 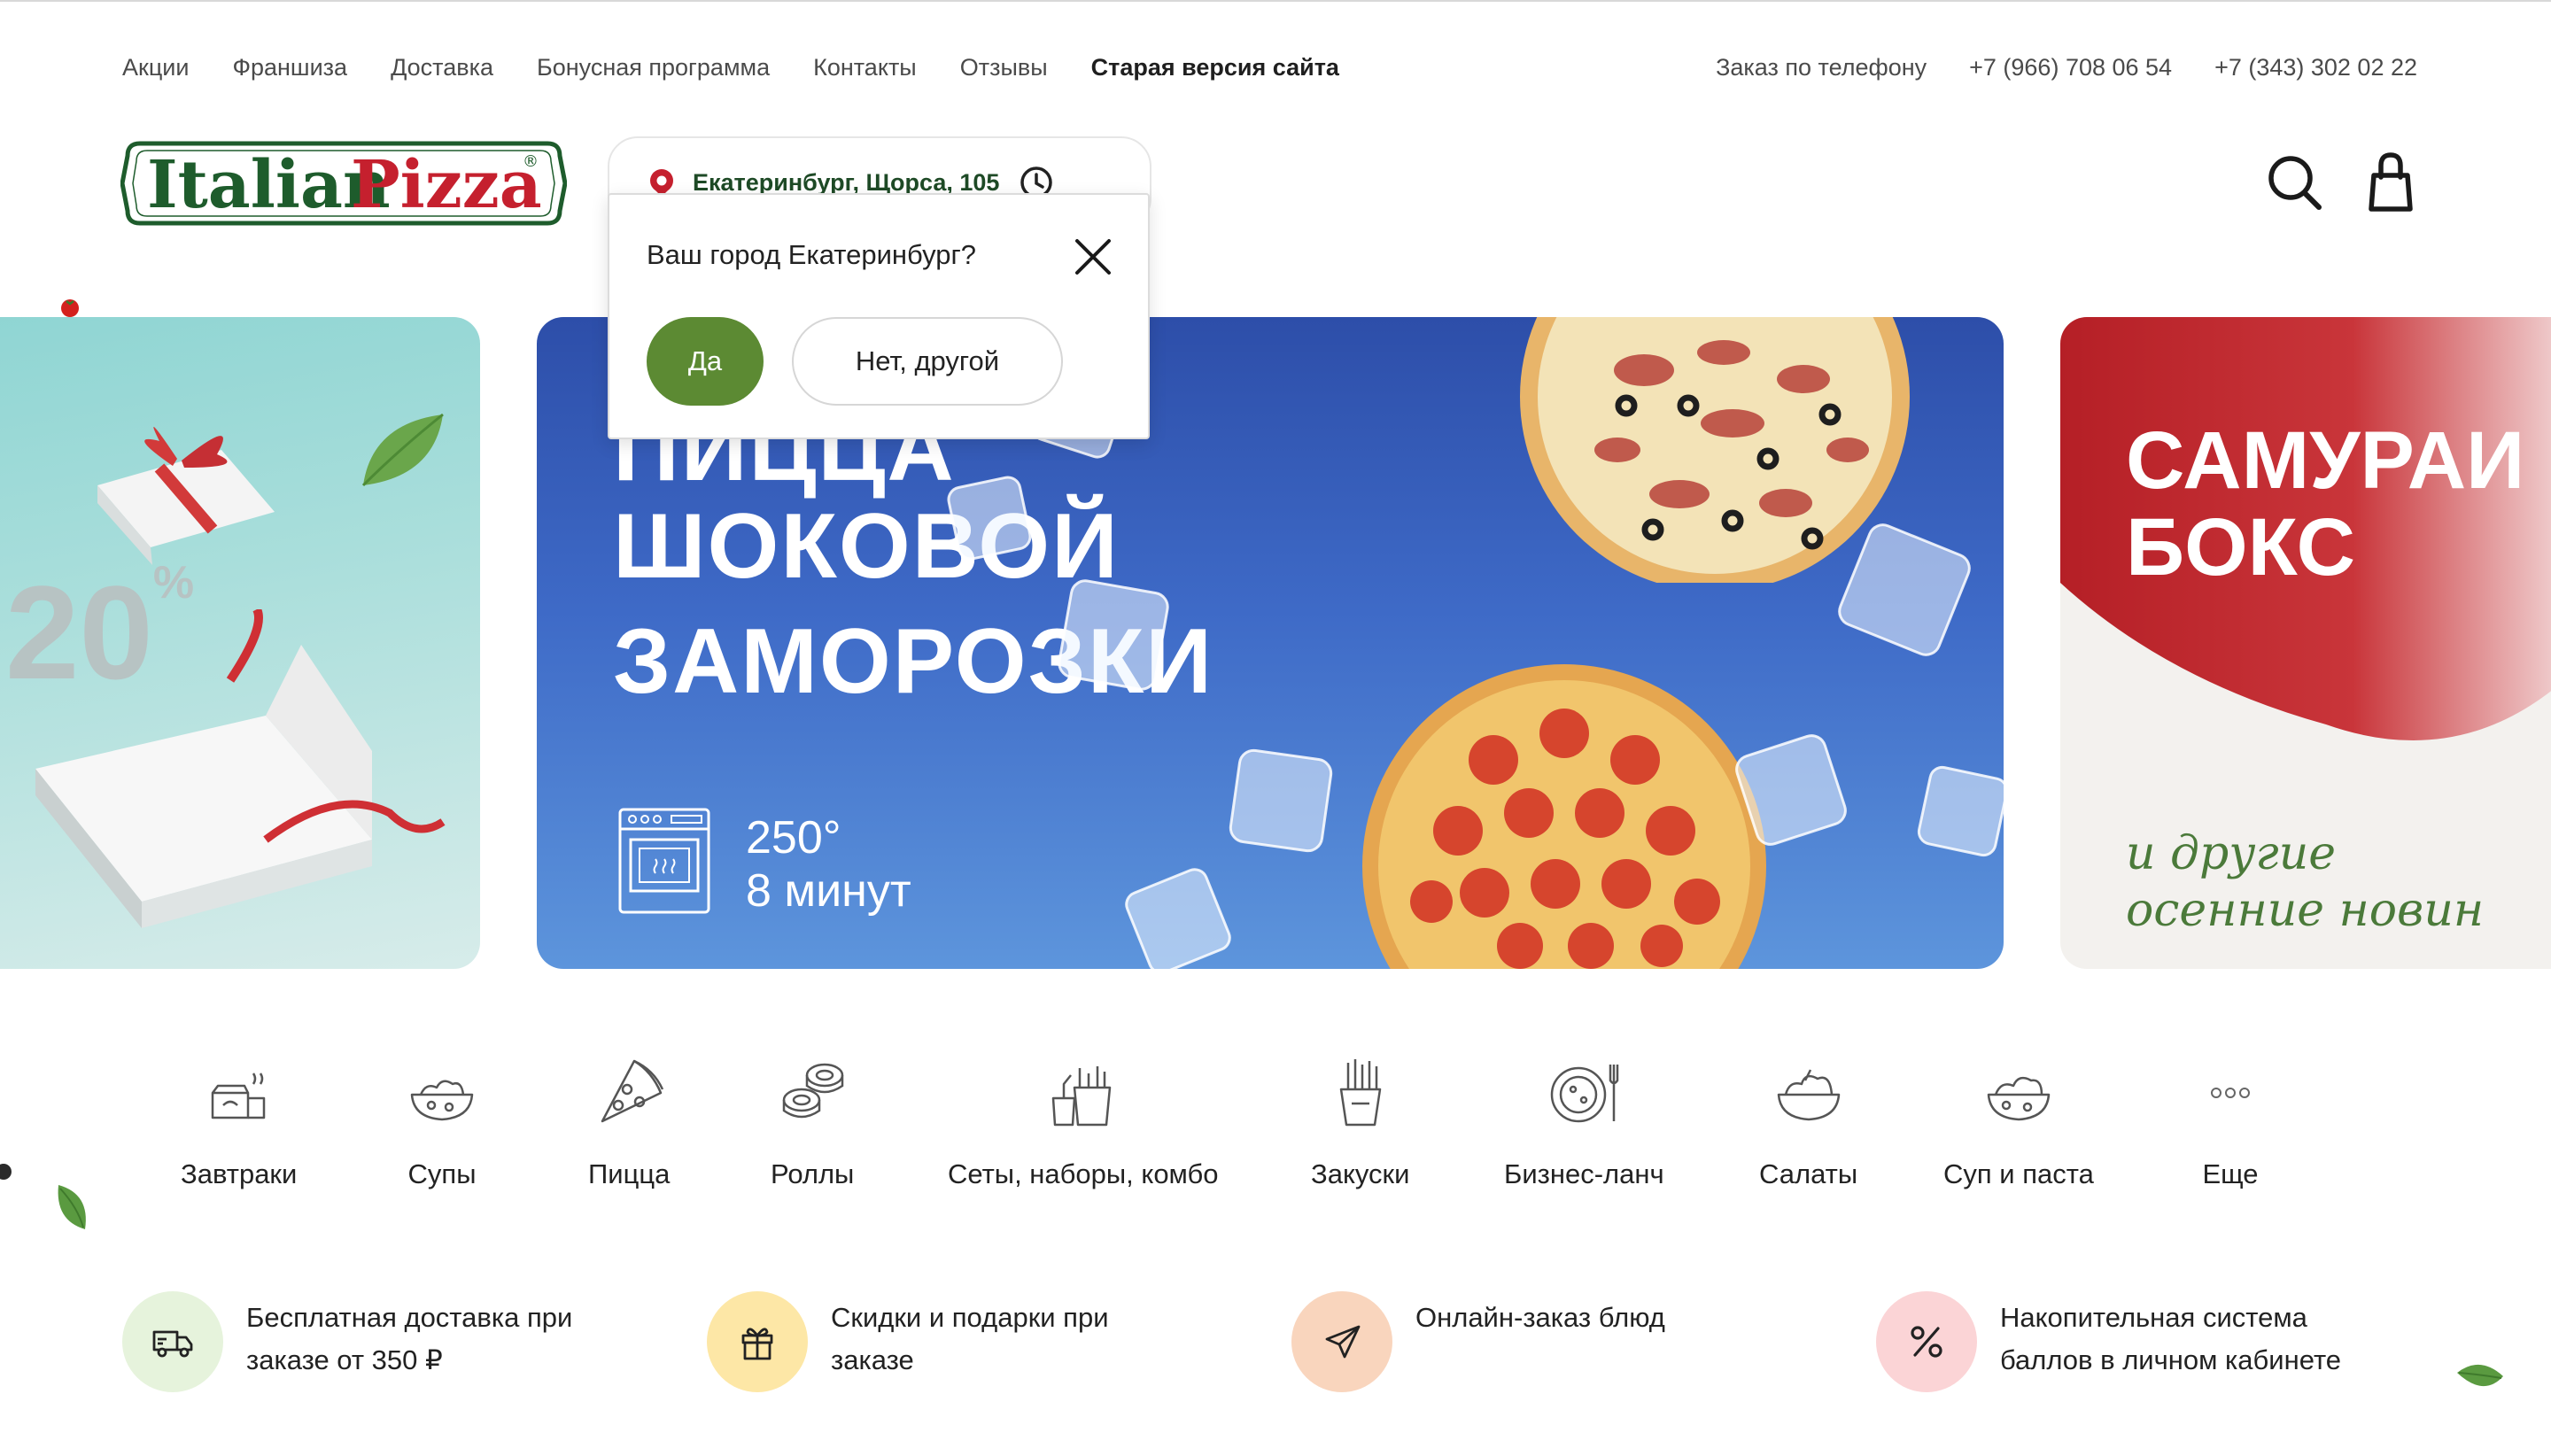 I want to click on nav-link-bonus-program: Бонусная программа, so click(x=654, y=67).